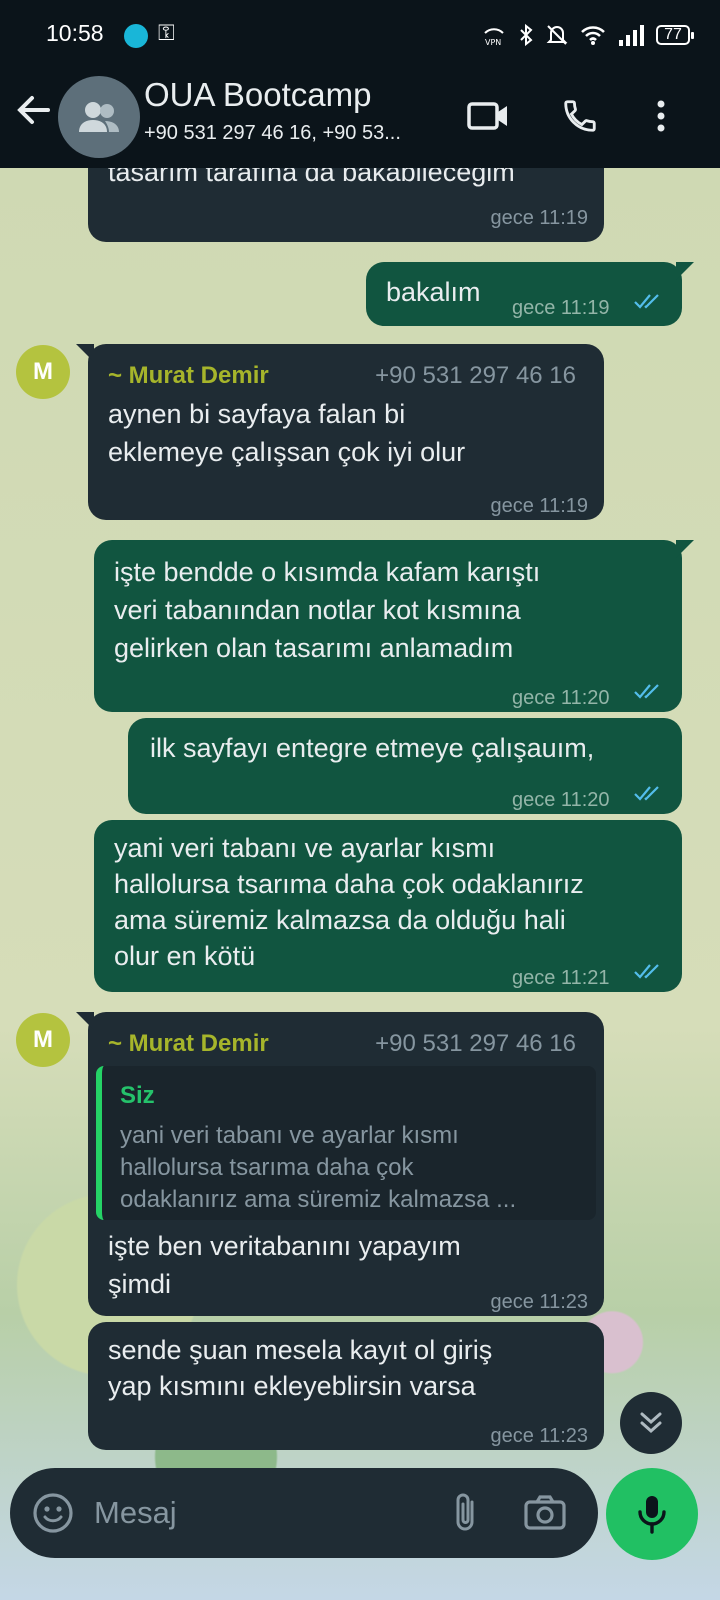 This screenshot has height=1600, width=720. What do you see at coordinates (349, 884) in the screenshot?
I see `message-text: hallolursa tsarıma daha çok odaklanırız` at bounding box center [349, 884].